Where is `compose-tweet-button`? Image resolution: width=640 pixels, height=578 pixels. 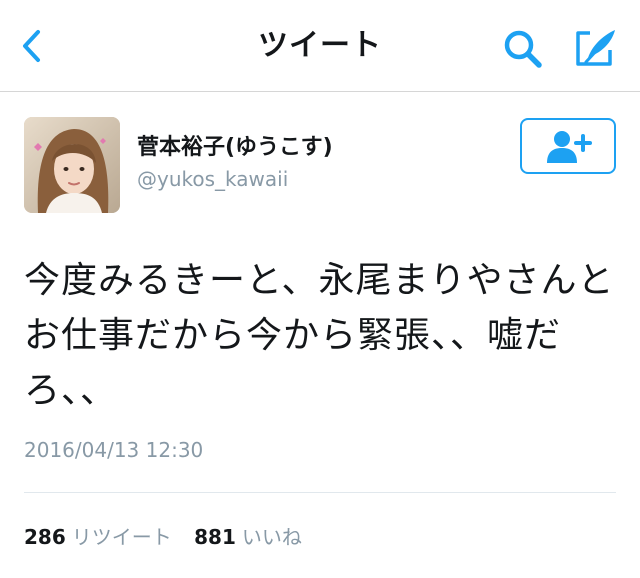 compose-tweet-button is located at coordinates (596, 48).